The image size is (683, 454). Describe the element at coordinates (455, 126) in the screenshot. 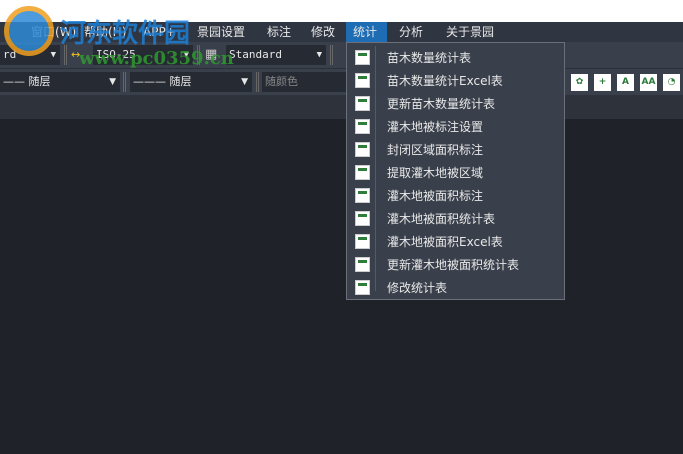

I see `menu-item-shrub-label-settings: 灌木地被标注设置` at that location.